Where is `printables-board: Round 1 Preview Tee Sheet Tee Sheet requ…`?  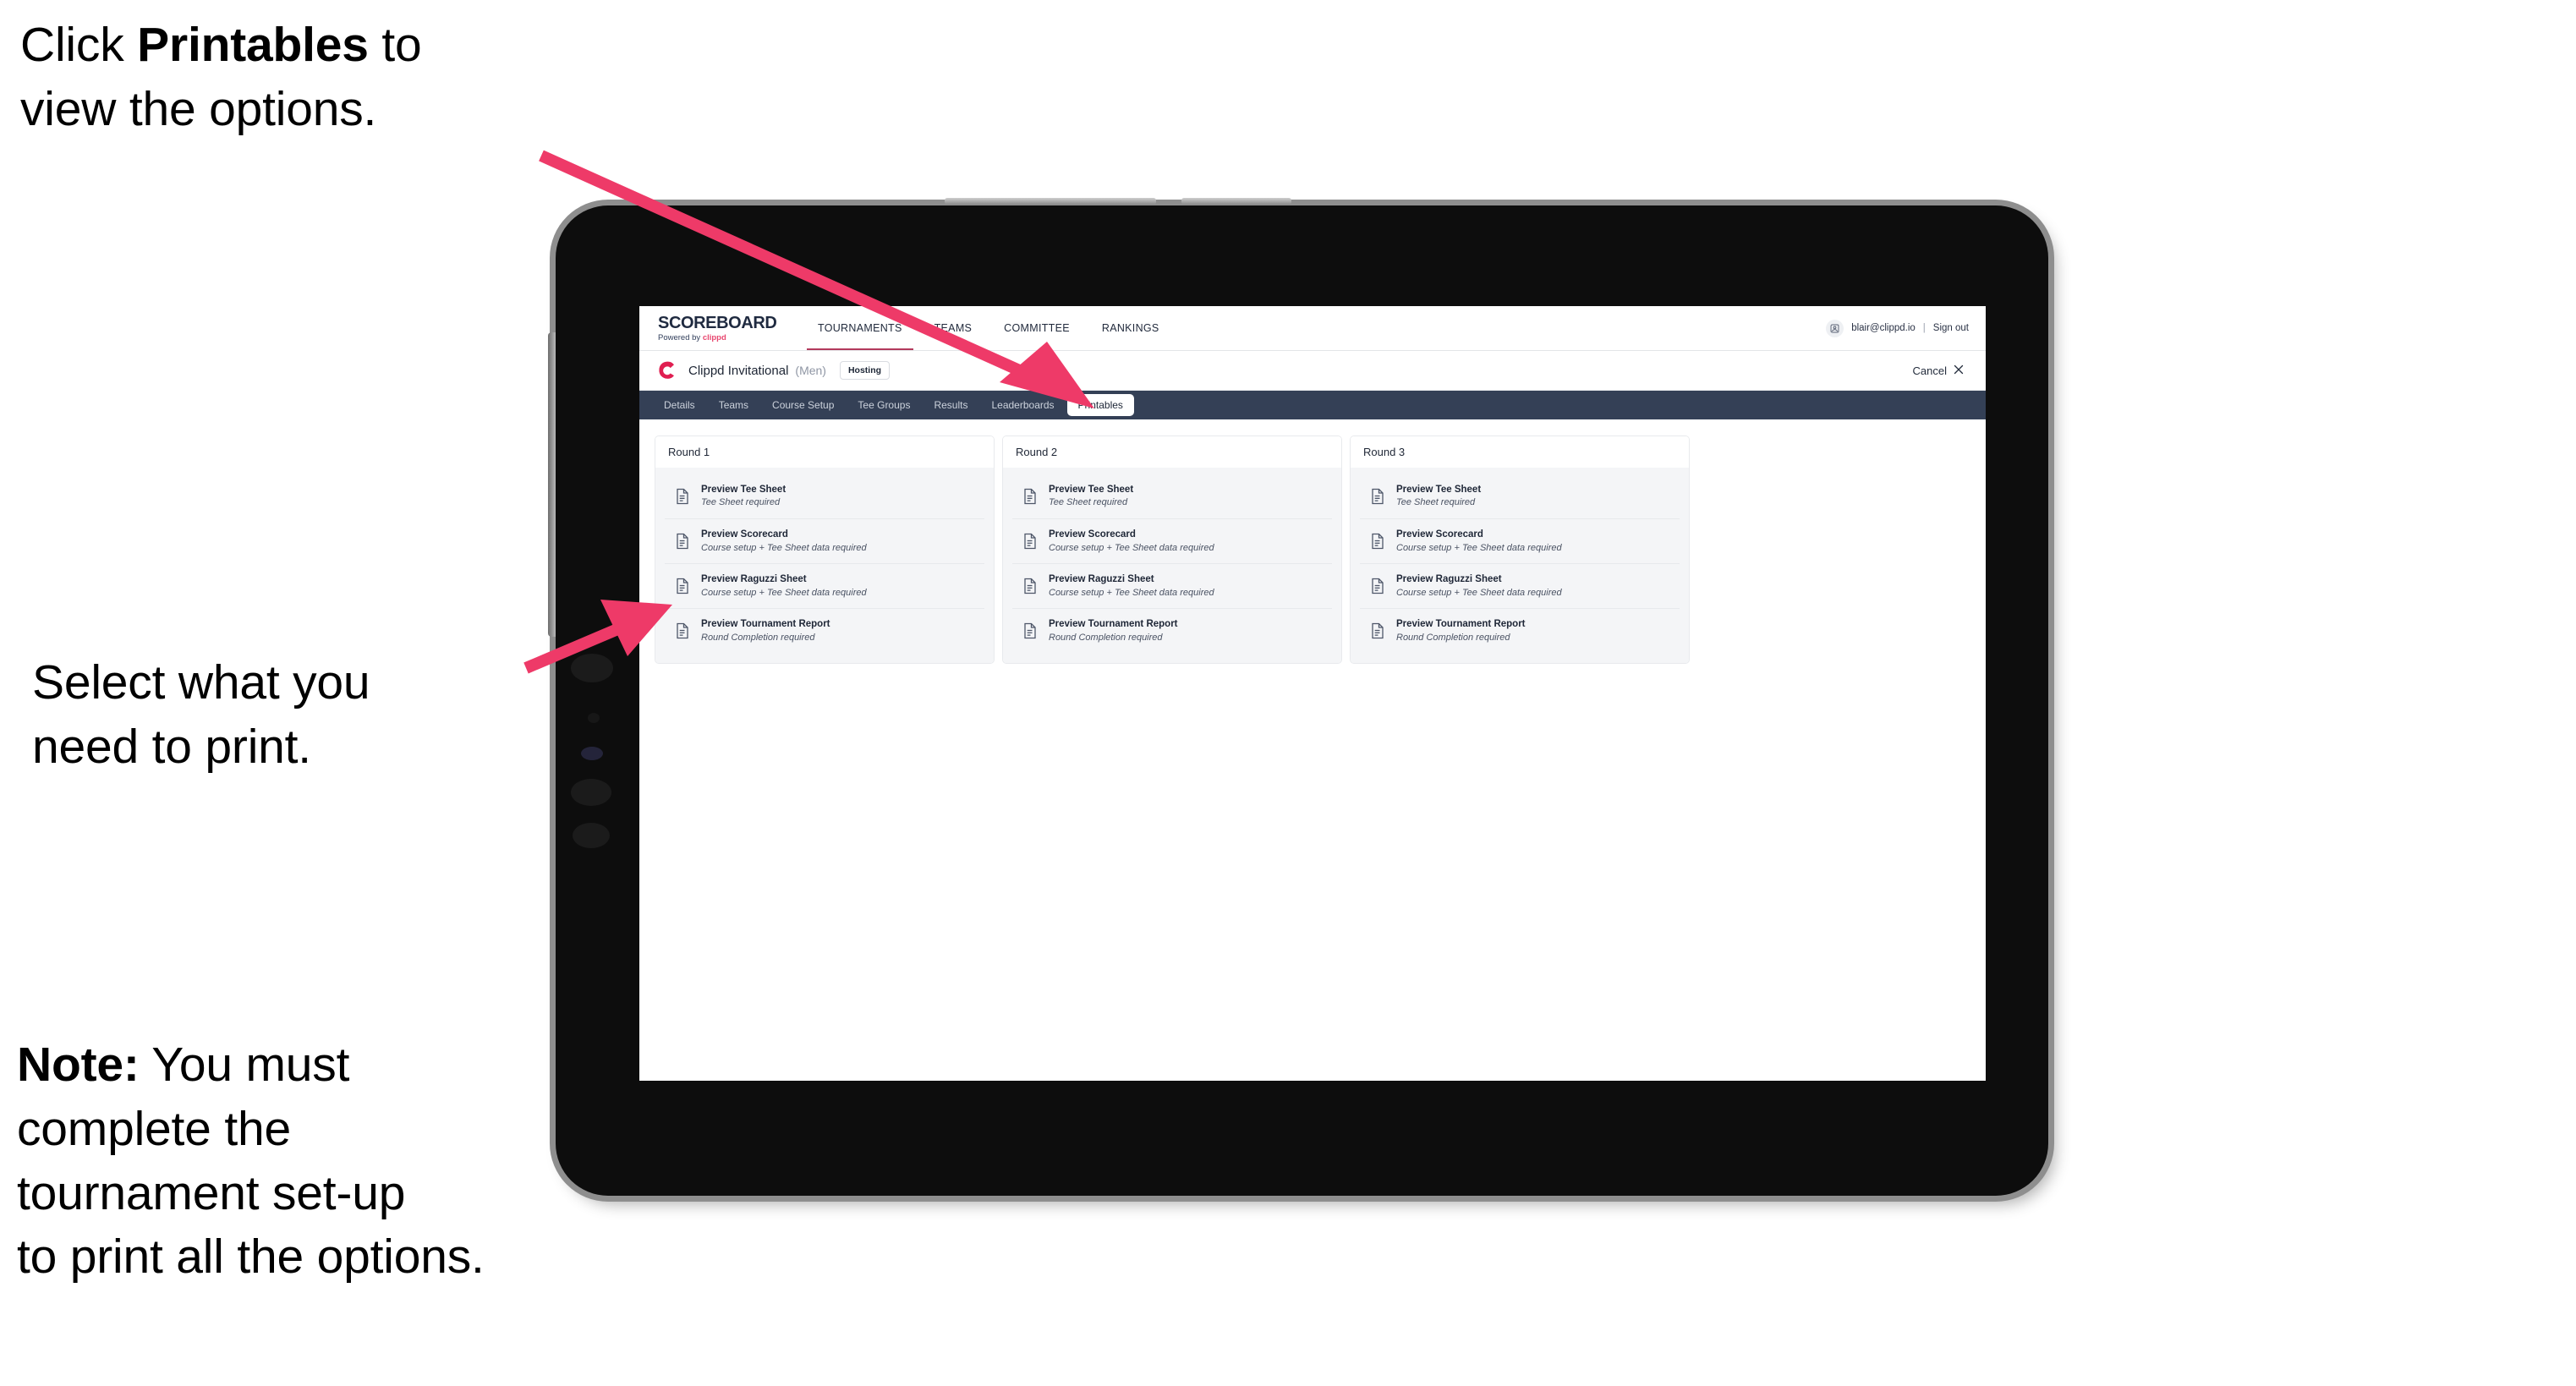 printables-board: Round 1 Preview Tee Sheet Tee Sheet requ… is located at coordinates (1312, 549).